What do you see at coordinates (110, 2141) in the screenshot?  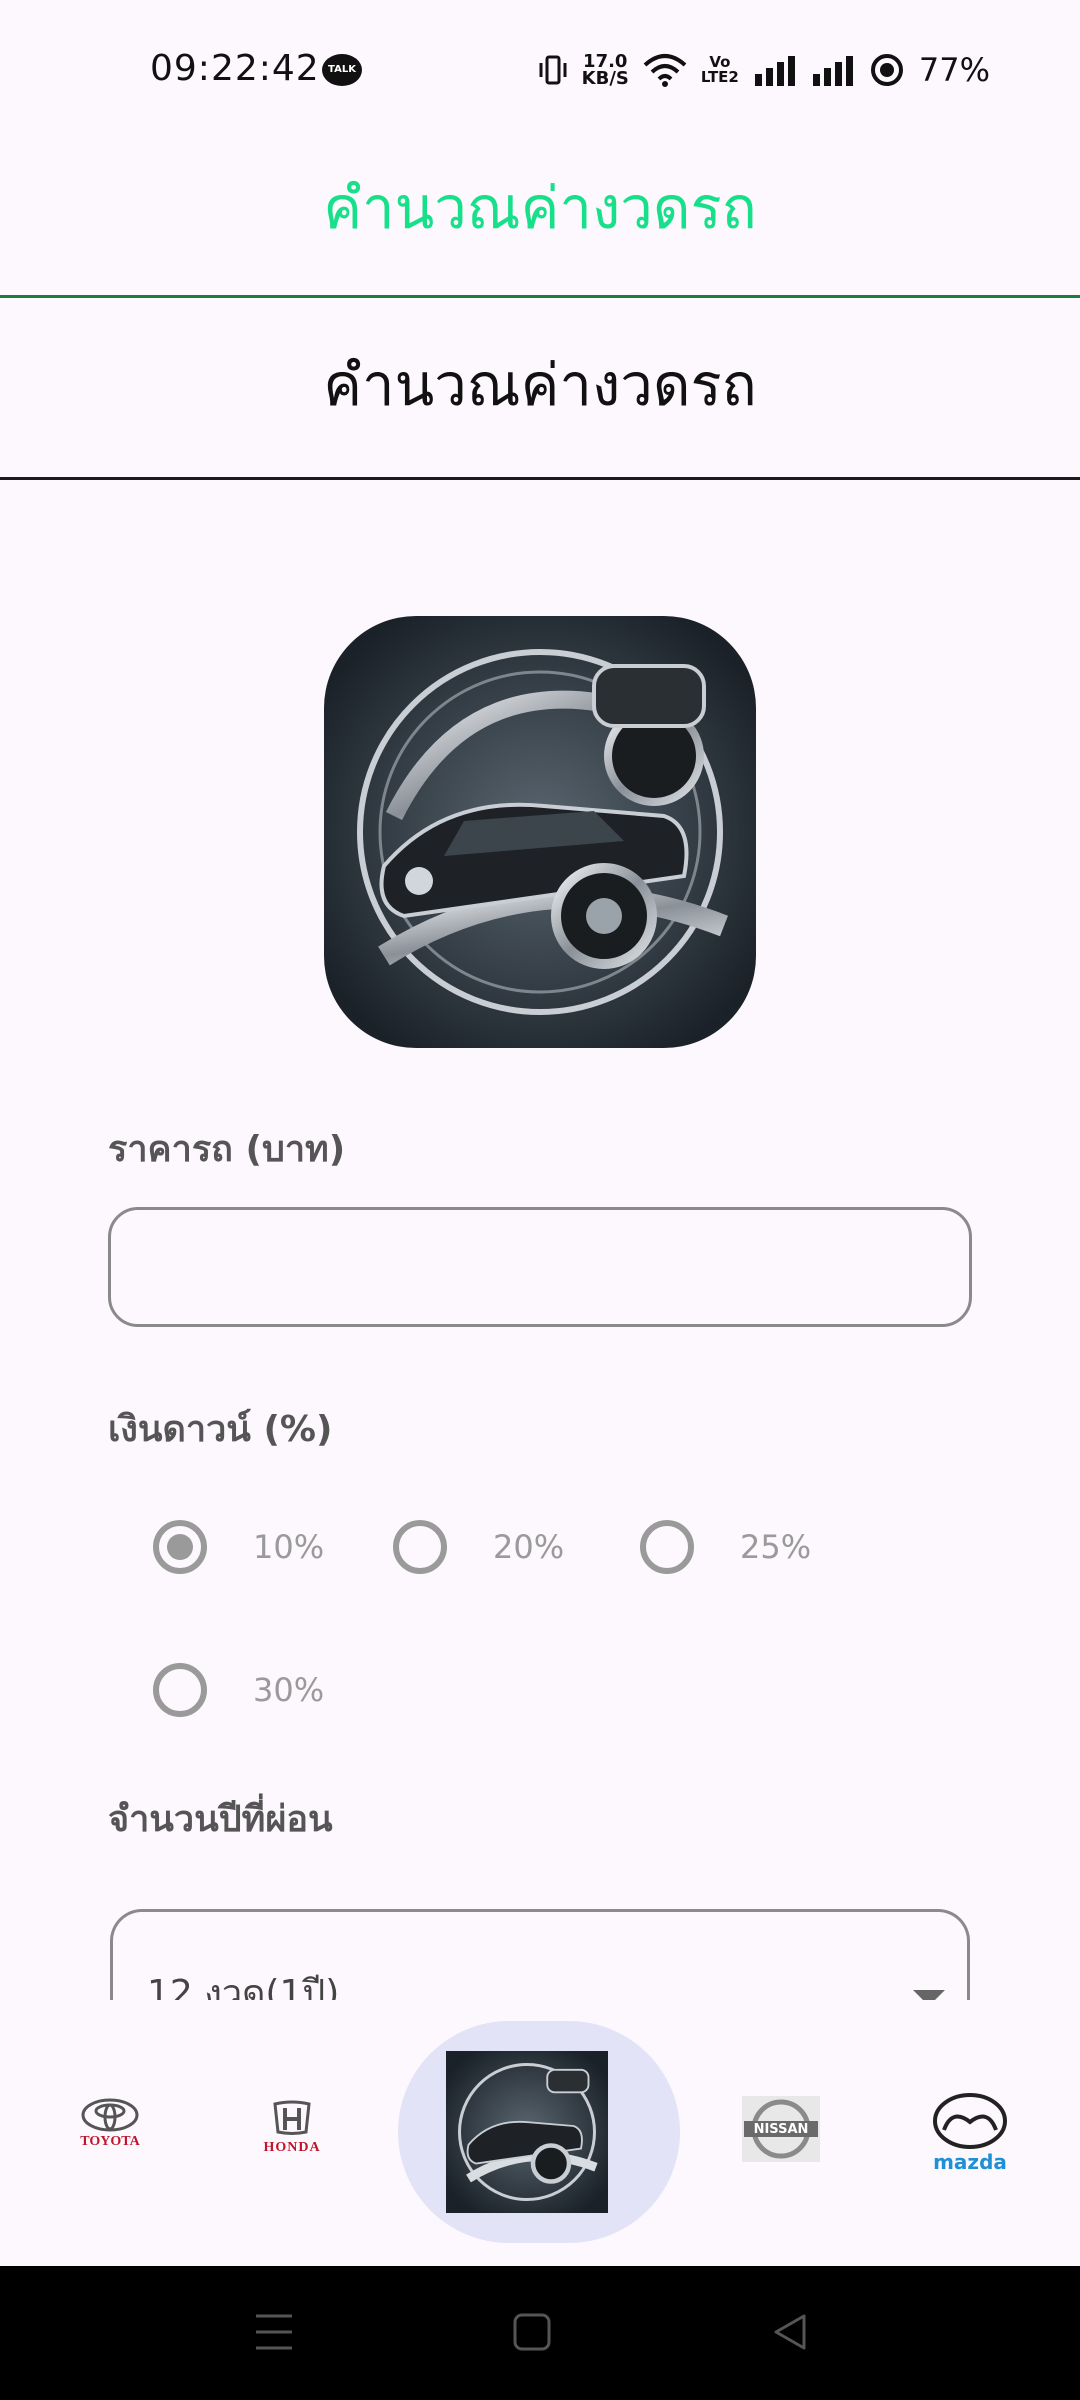 I see `brand-label: TOYOTA` at bounding box center [110, 2141].